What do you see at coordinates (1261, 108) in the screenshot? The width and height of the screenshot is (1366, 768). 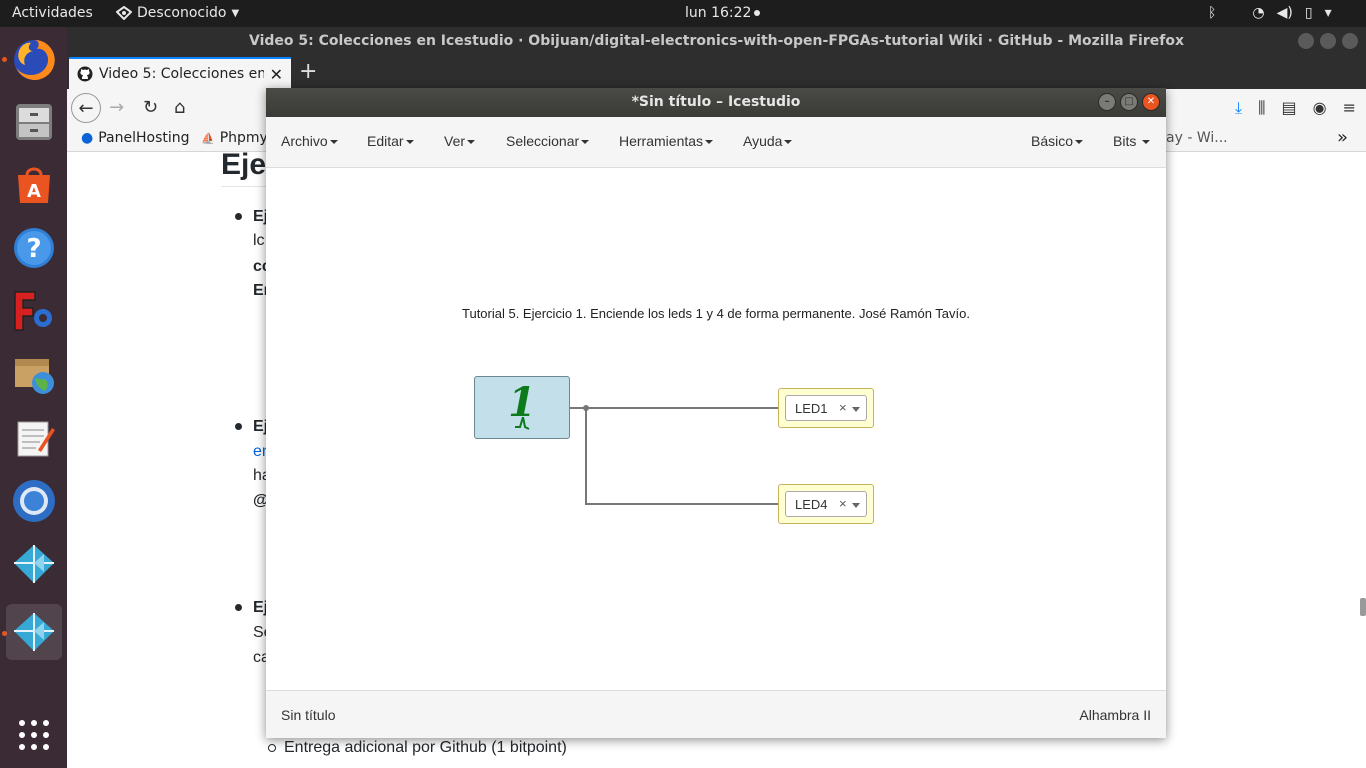 I see `library-icon: ⫼` at bounding box center [1261, 108].